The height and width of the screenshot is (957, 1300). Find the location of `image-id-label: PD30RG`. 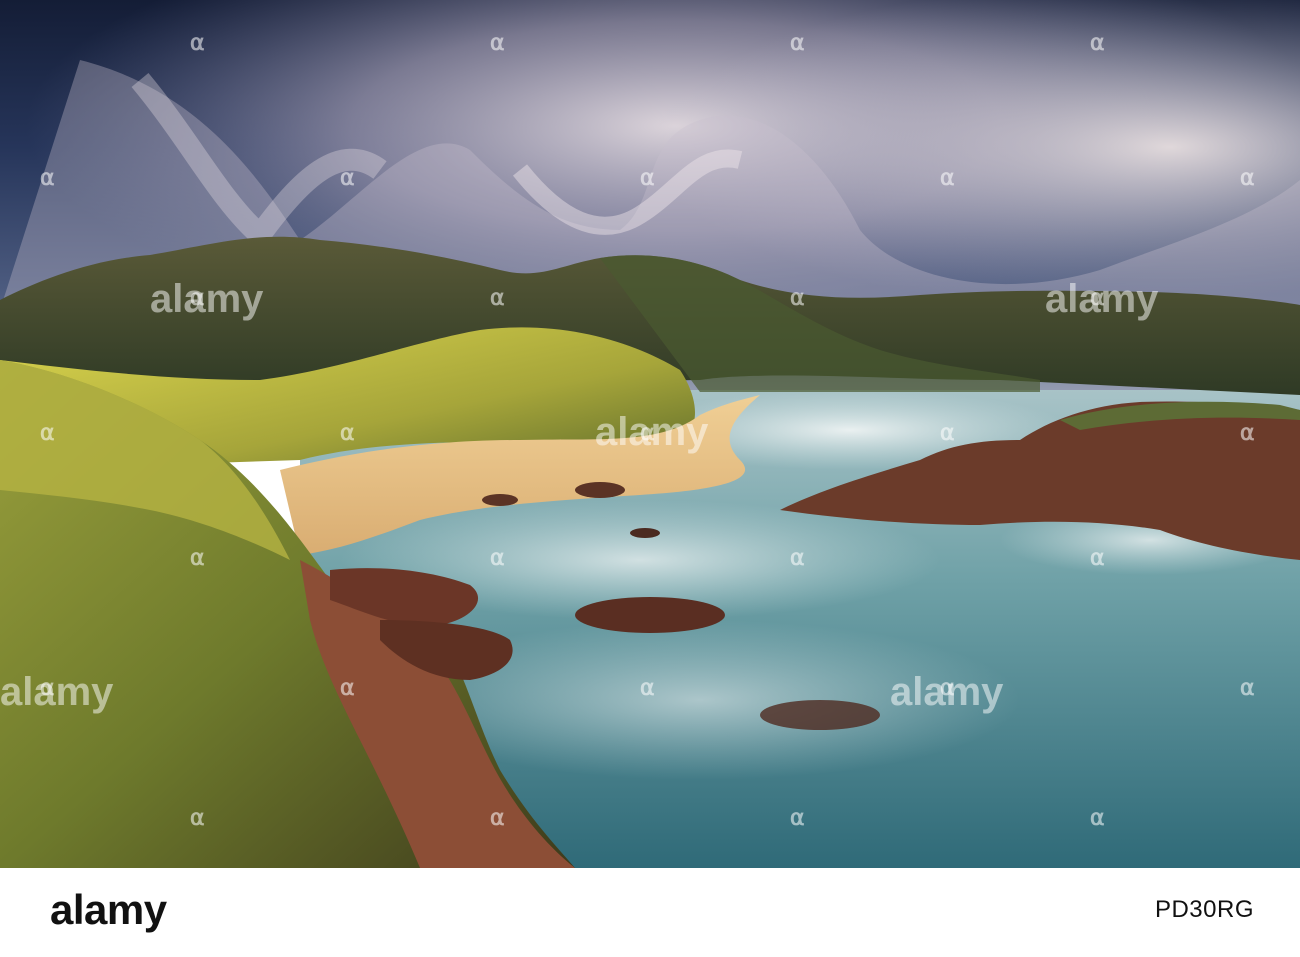

image-id-label: PD30RG is located at coordinates (1204, 909).